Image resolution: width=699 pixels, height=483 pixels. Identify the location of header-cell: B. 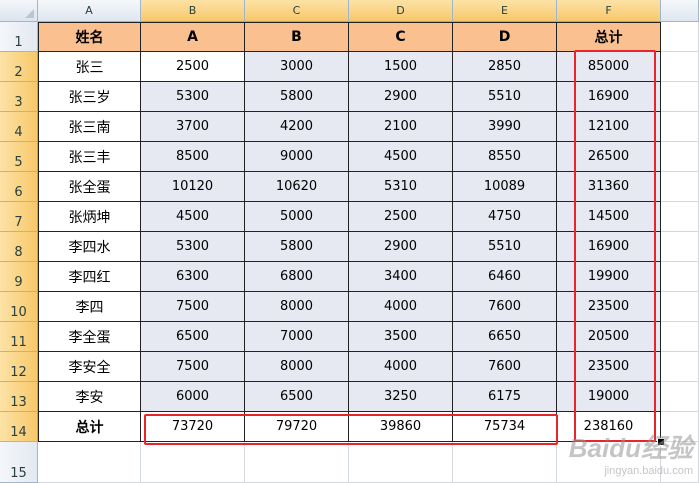
(297, 37).